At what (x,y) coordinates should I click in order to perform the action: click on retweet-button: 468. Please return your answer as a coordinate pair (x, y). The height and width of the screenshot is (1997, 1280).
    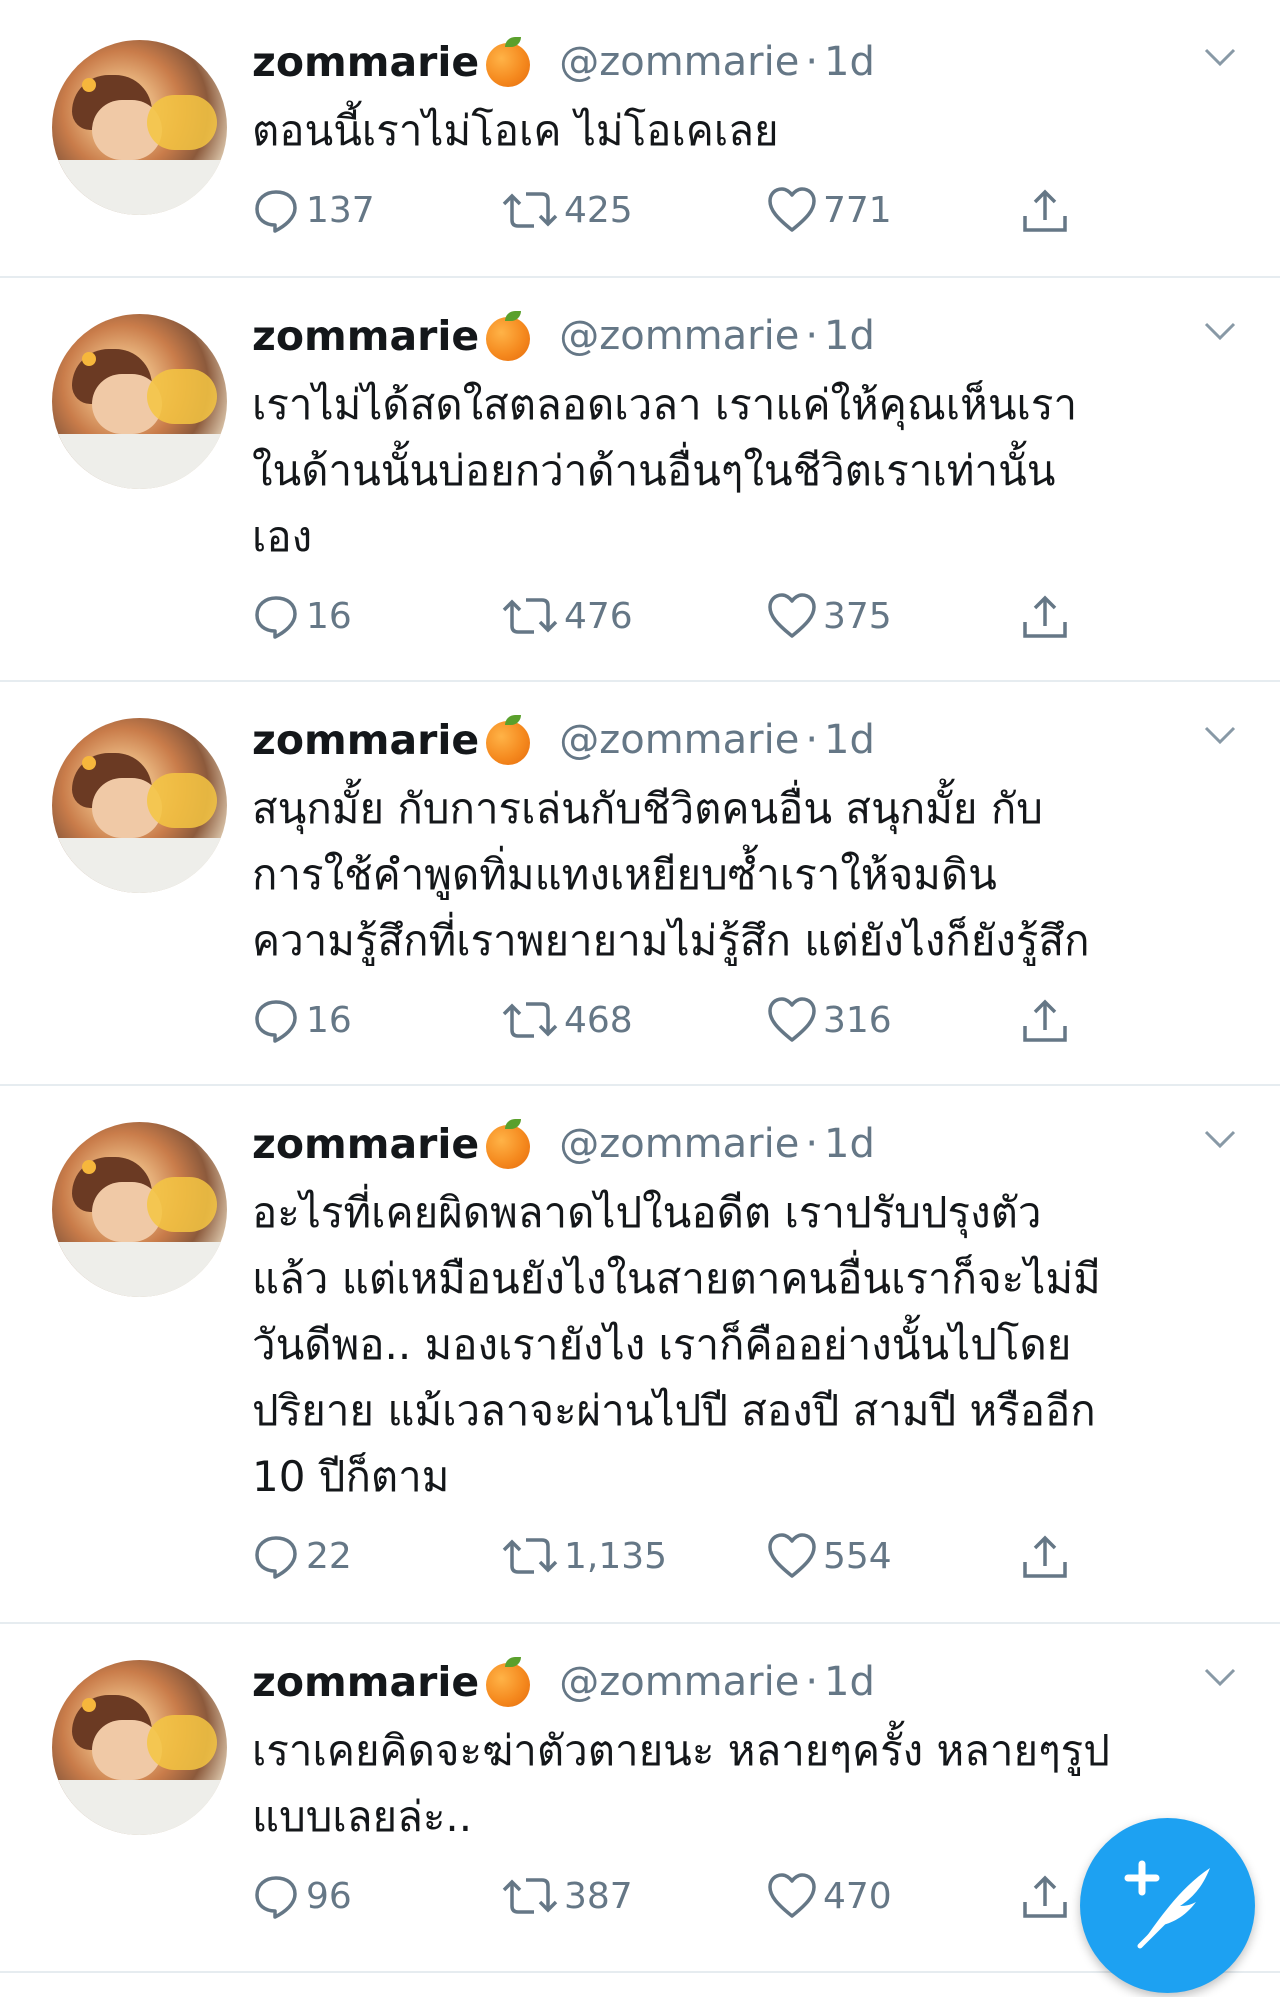
    Looking at the image, I should click on (567, 1020).